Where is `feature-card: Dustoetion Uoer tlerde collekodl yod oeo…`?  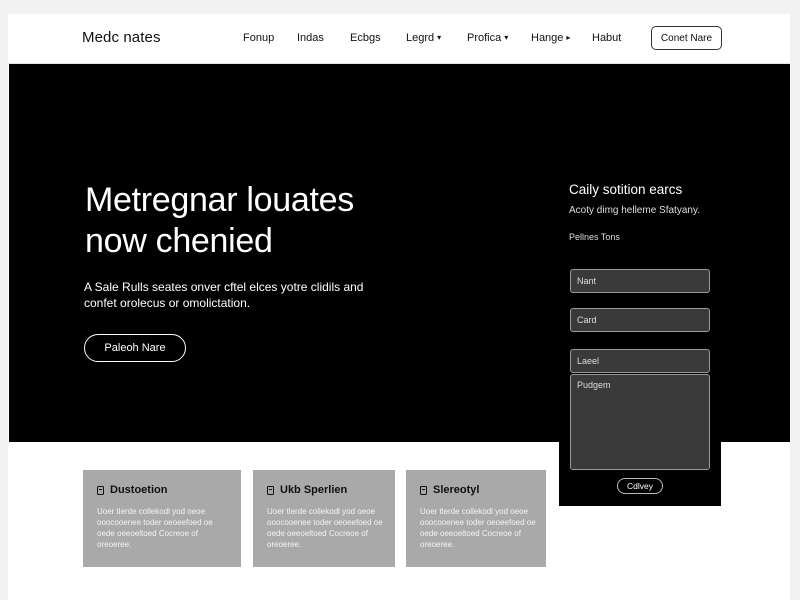 feature-card: Dustoetion Uoer tlerde collekodl yod oeo… is located at coordinates (162, 518).